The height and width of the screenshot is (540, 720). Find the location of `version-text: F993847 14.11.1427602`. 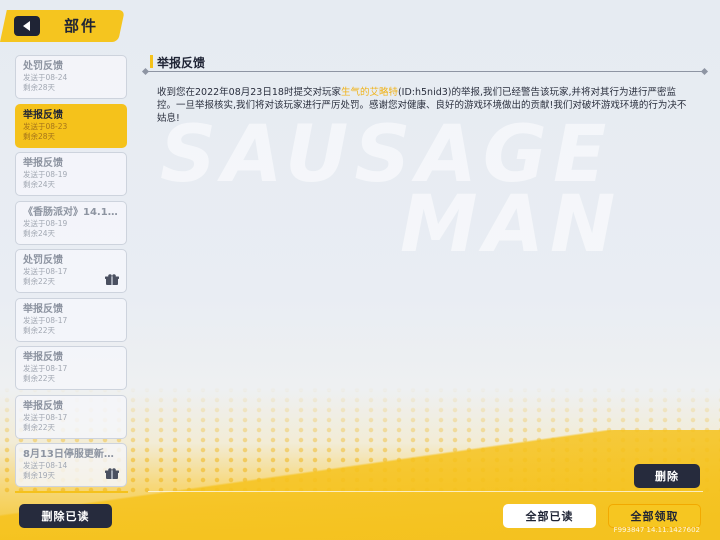

version-text: F993847 14.11.1427602 is located at coordinates (656, 530).